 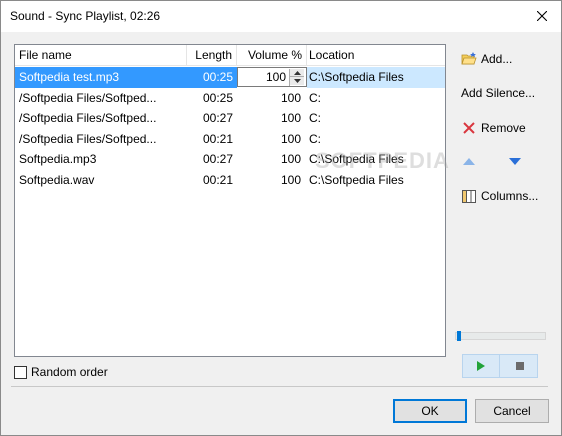 What do you see at coordinates (469, 196) in the screenshot?
I see `columns-icon` at bounding box center [469, 196].